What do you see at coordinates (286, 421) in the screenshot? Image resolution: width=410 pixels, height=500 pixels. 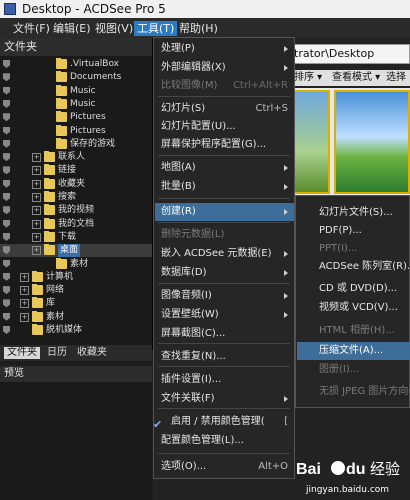 I see `menu-item-shortcut: [` at bounding box center [286, 421].